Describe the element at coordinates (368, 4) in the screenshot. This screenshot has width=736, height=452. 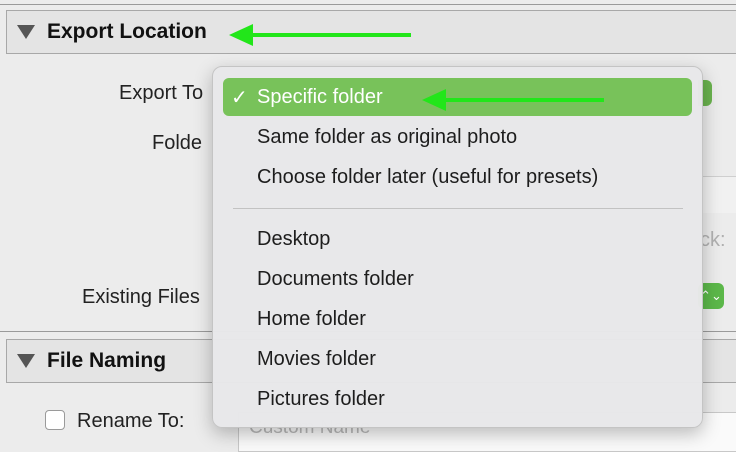
I see `divider` at that location.